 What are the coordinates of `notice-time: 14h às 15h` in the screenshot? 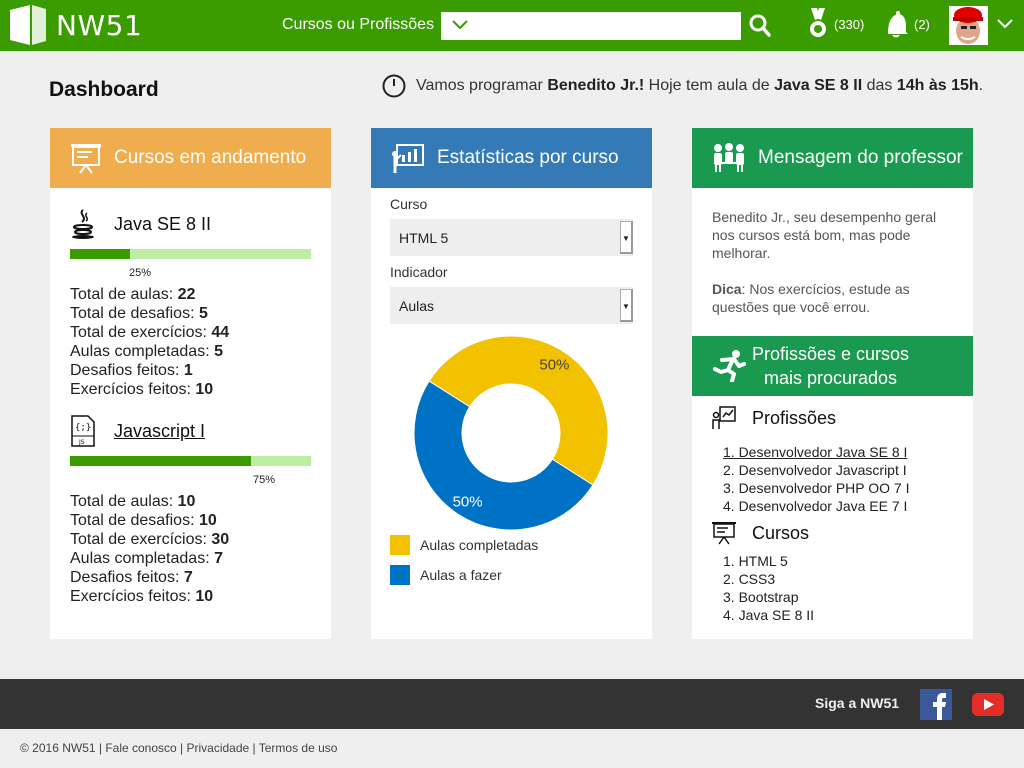 It's located at (937, 85).